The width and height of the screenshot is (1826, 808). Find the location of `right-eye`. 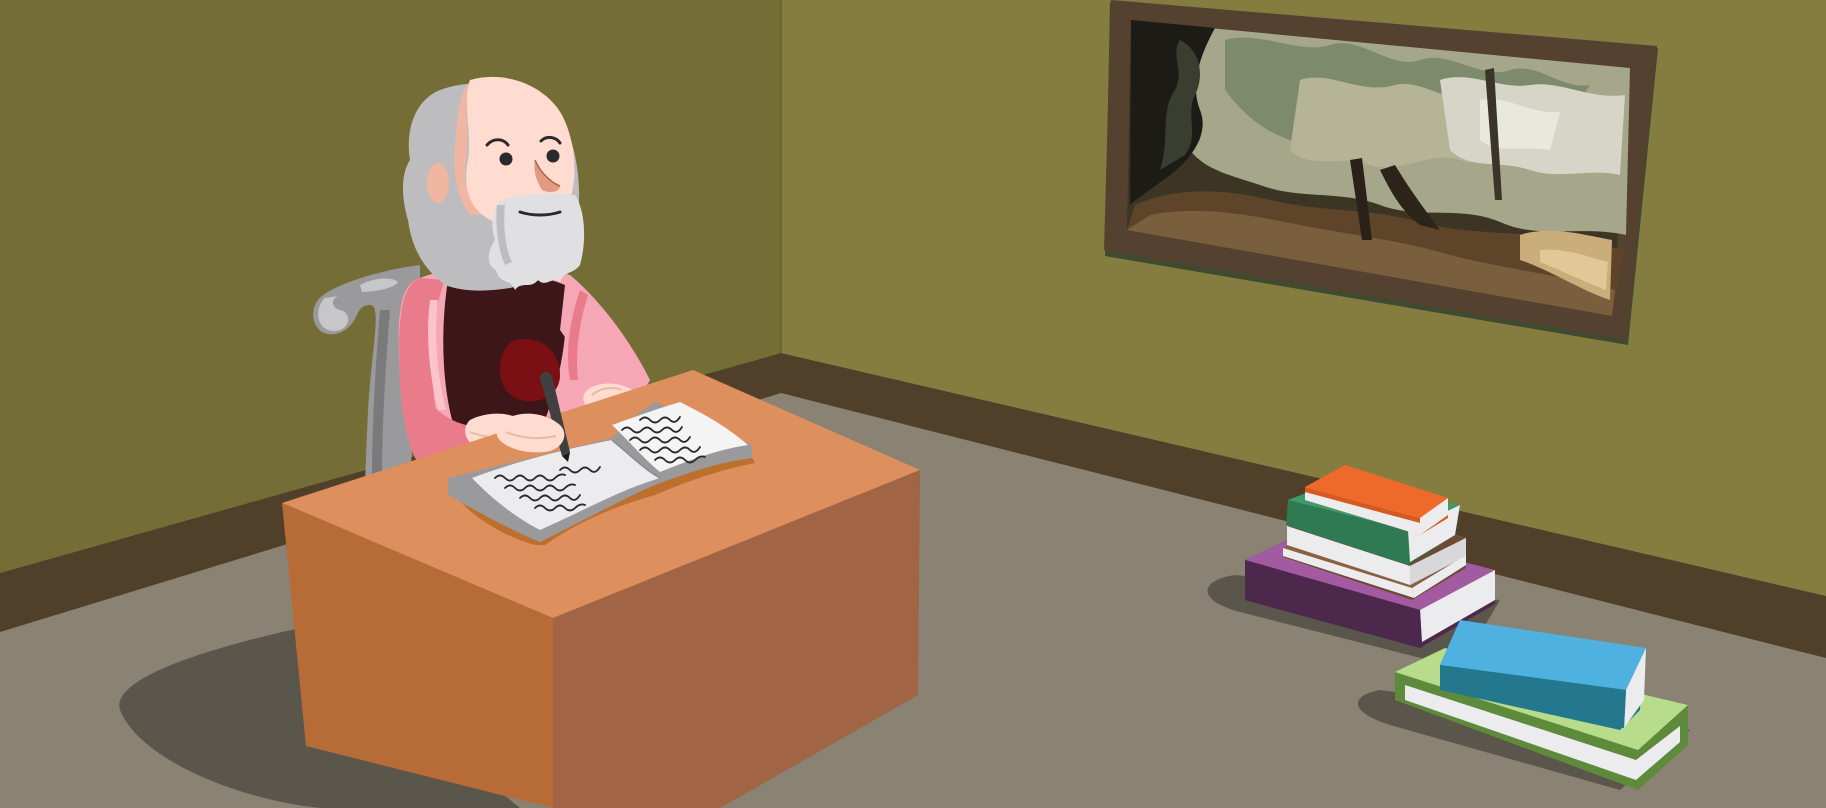

right-eye is located at coordinates (553, 156).